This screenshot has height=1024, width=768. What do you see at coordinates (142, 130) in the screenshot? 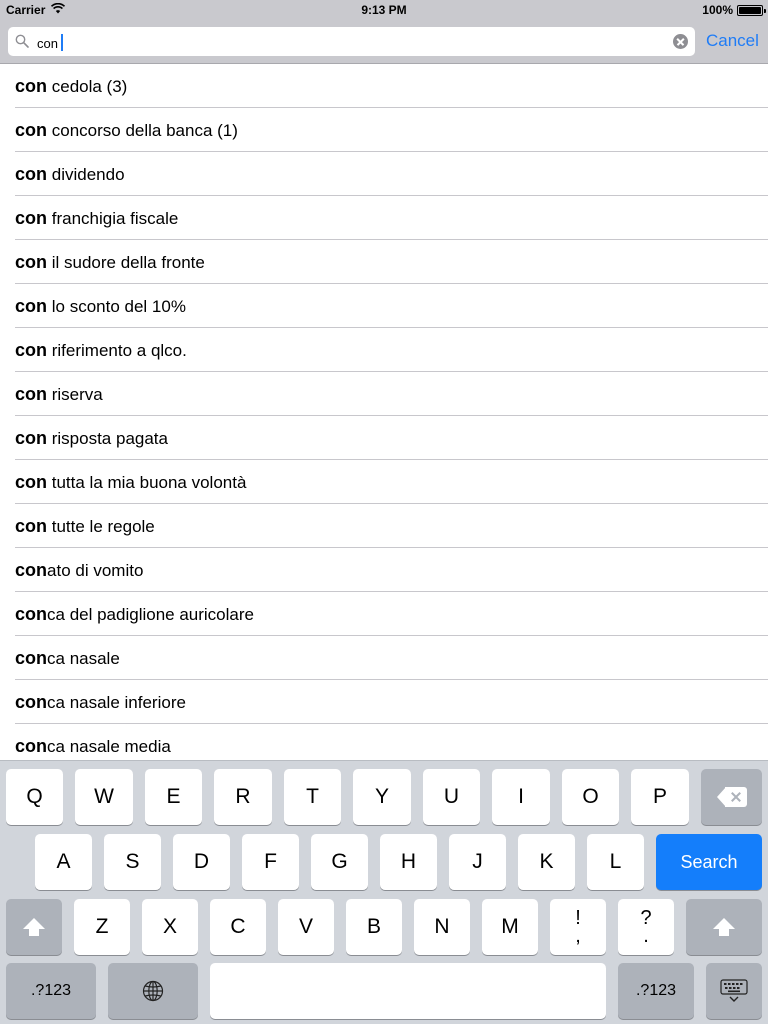
I see `result-rest-text: concorso della banca (1)` at bounding box center [142, 130].